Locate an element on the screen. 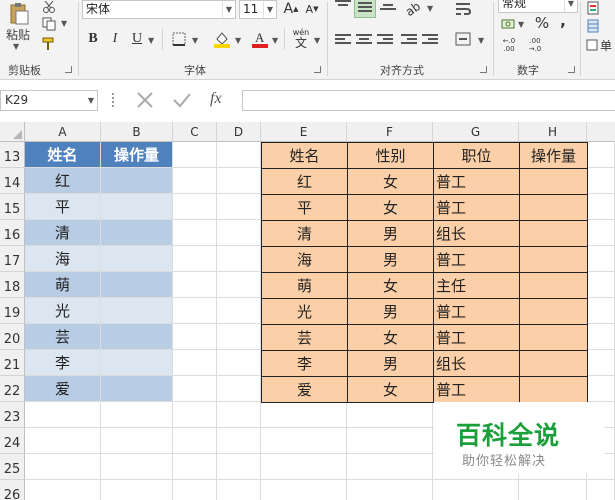 The width and height of the screenshot is (615, 500). employee-table-name-cell: 红 is located at coordinates (305, 182).